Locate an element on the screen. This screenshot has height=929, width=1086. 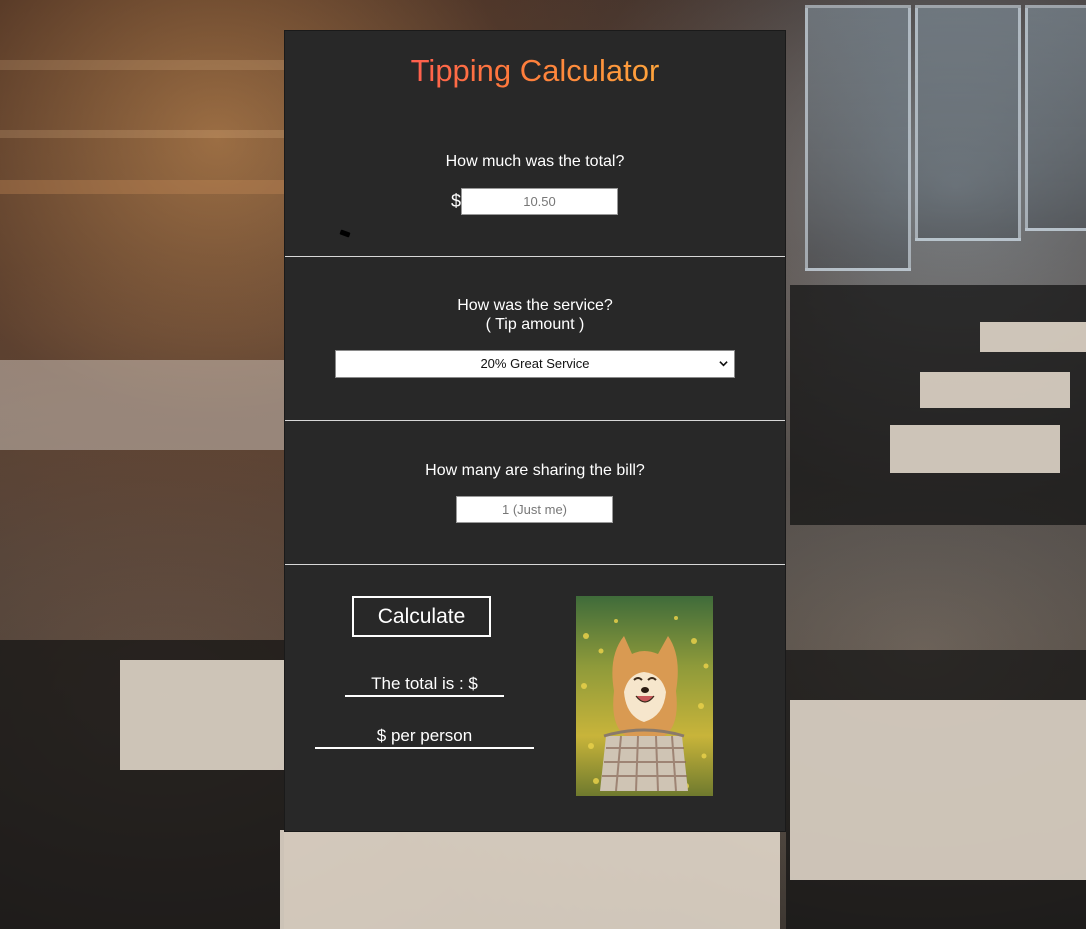
currency-symbol: $ is located at coordinates (456, 201).